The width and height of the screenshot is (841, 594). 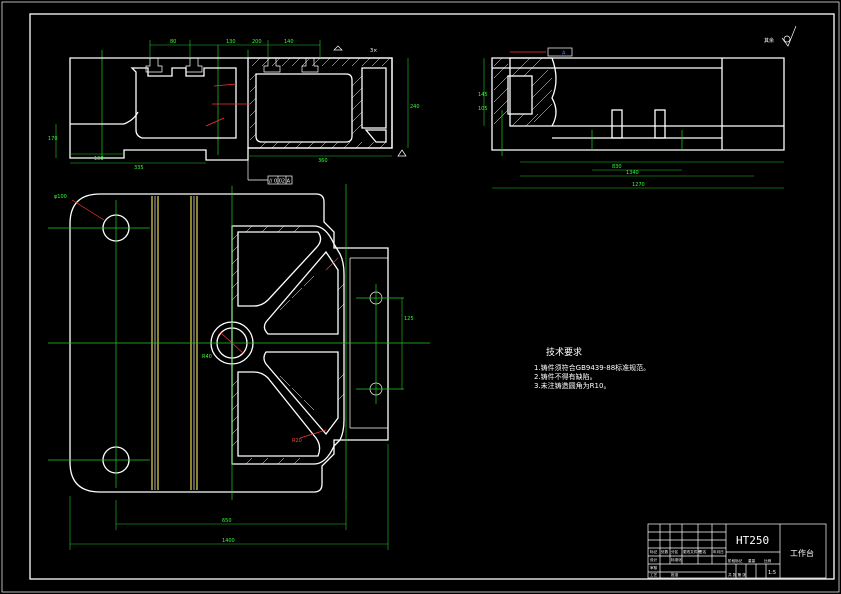 I want to click on tb-label-15: 共 张 第 张, so click(x=737, y=574).